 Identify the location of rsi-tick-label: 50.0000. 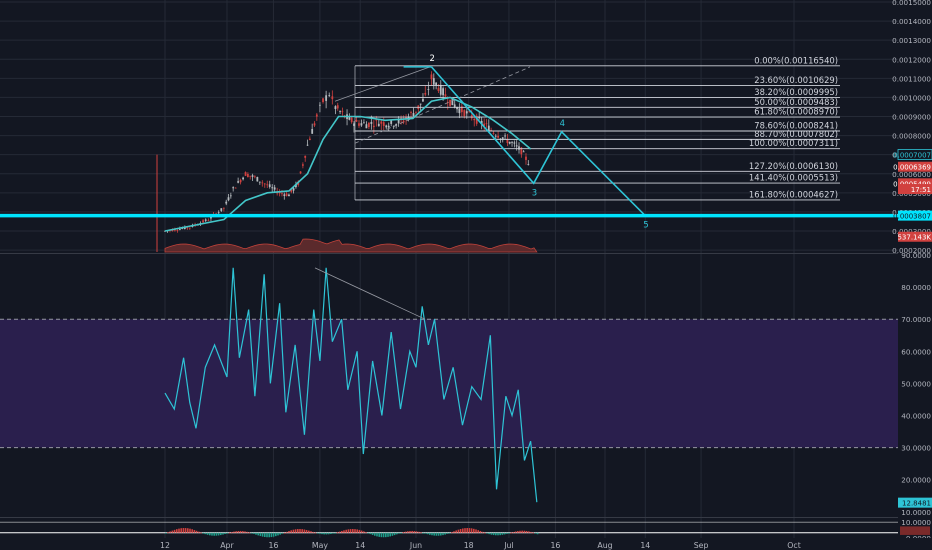
(916, 383).